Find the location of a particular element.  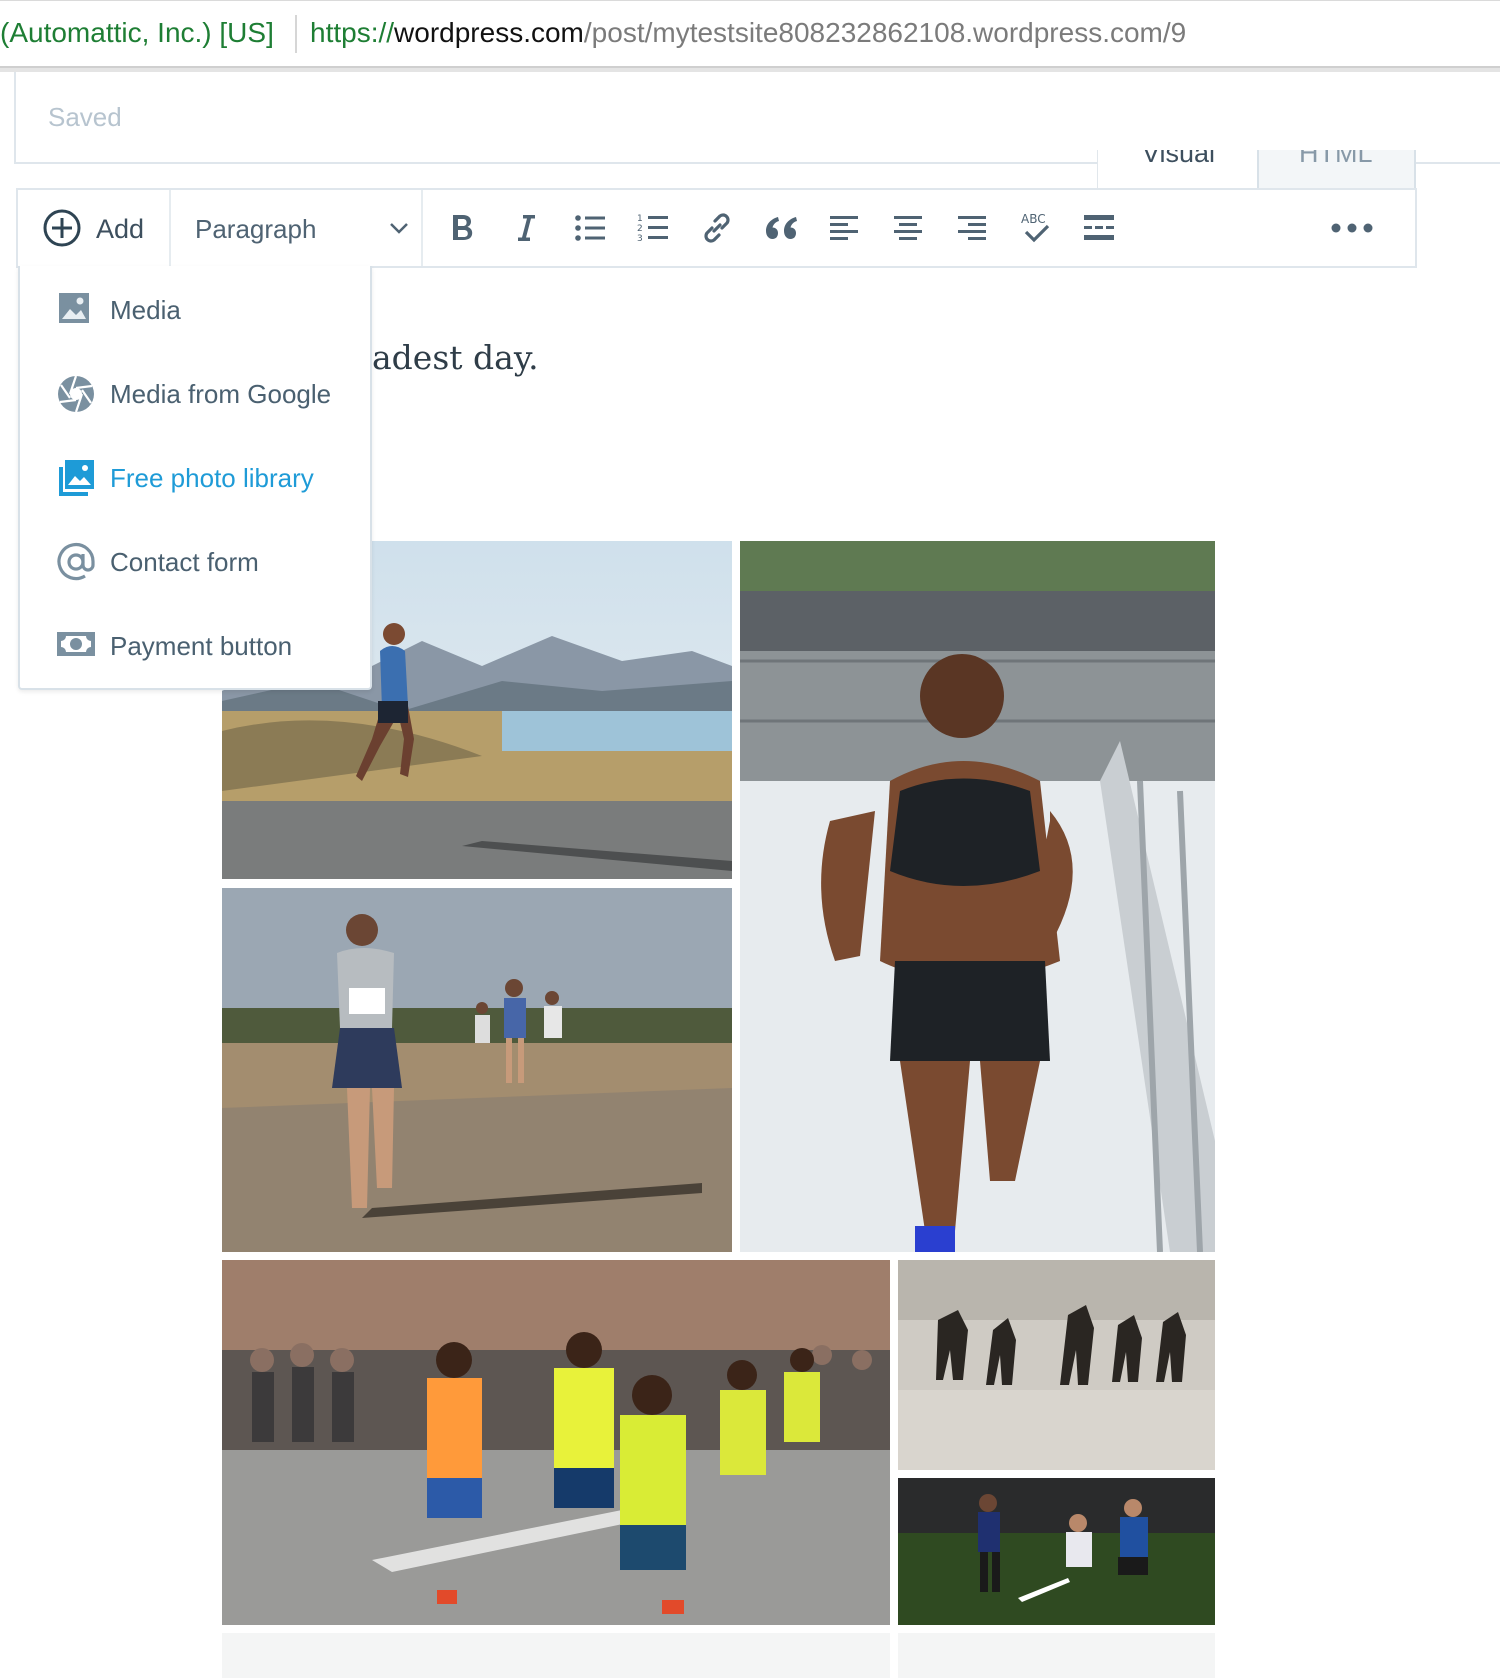

post-body-text: adest day. is located at coordinates (455, 357).